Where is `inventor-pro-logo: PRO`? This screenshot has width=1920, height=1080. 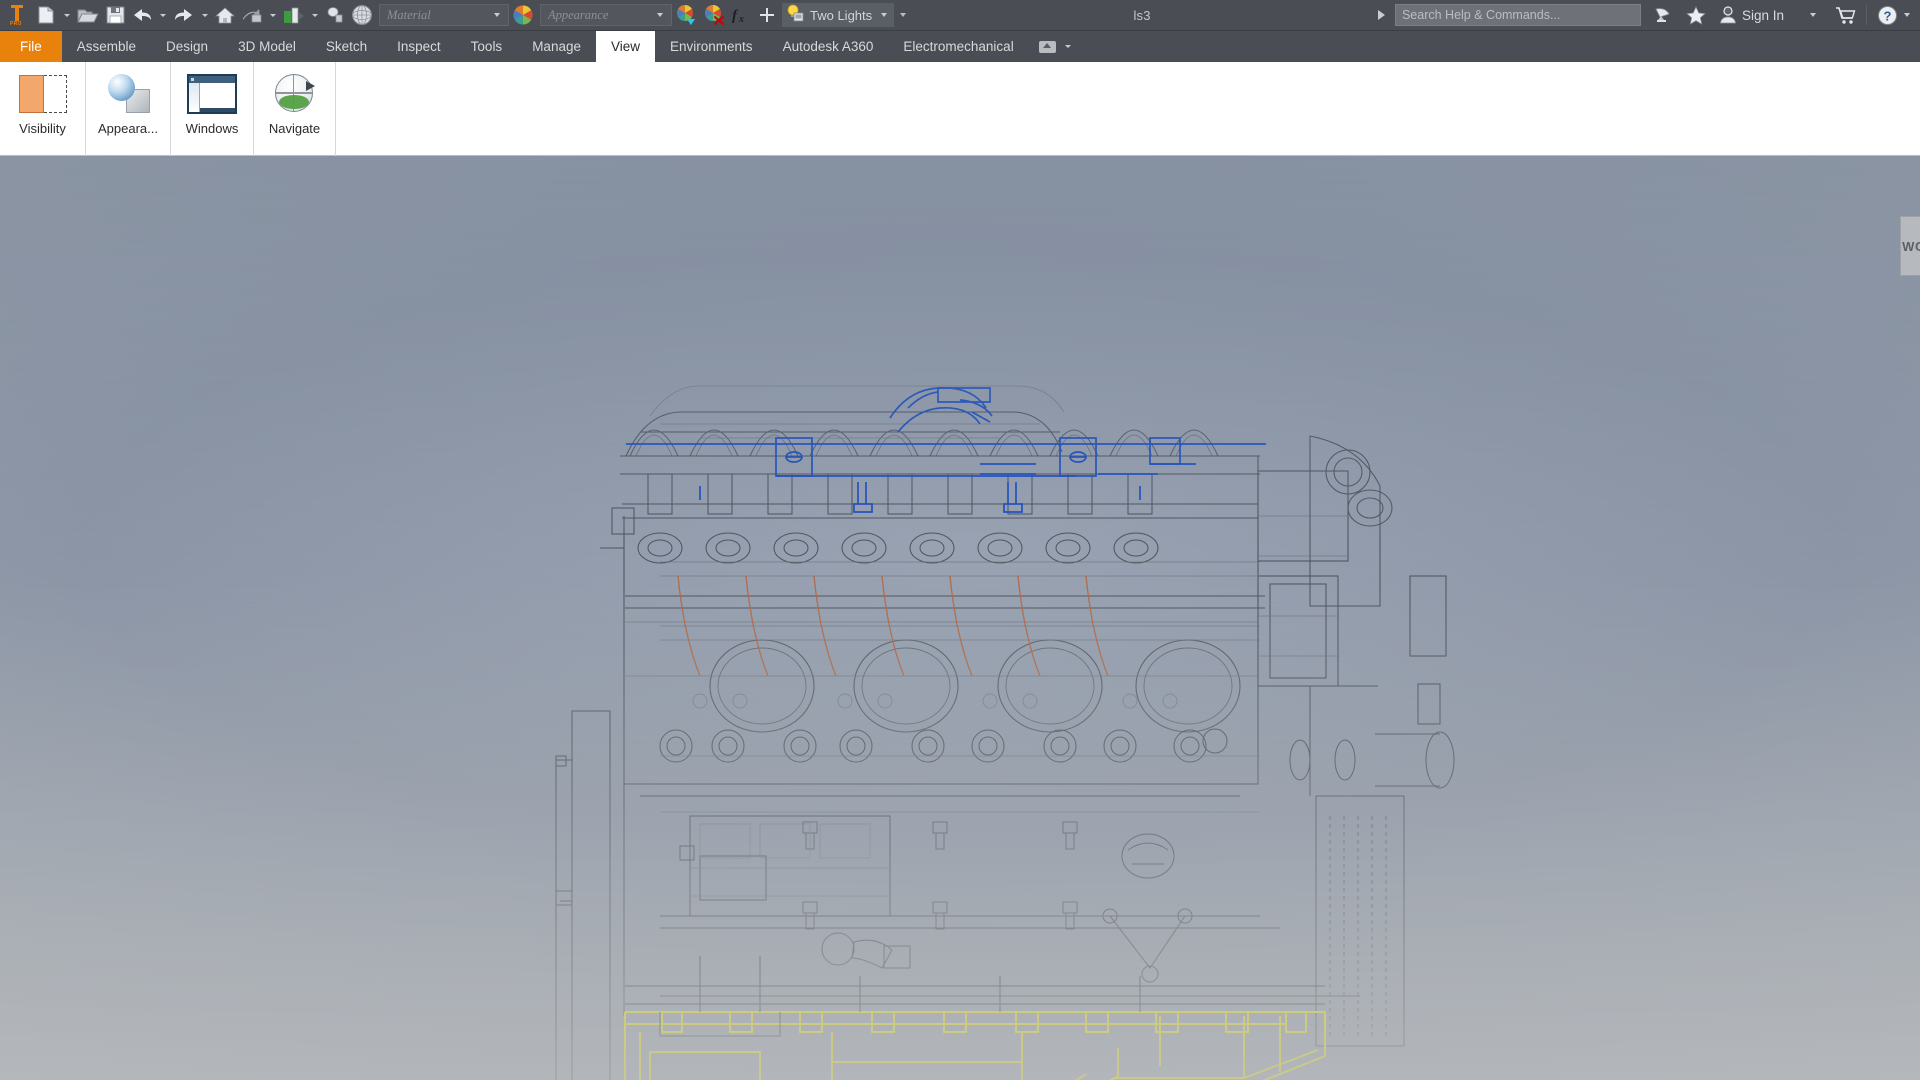
inventor-pro-logo: PRO is located at coordinates (17, 15).